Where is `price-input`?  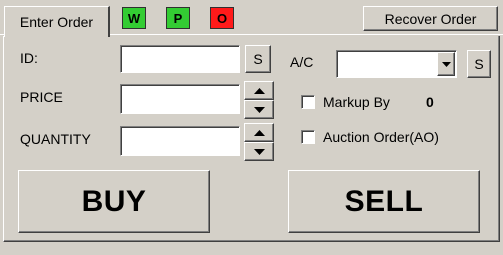
price-input is located at coordinates (180, 99).